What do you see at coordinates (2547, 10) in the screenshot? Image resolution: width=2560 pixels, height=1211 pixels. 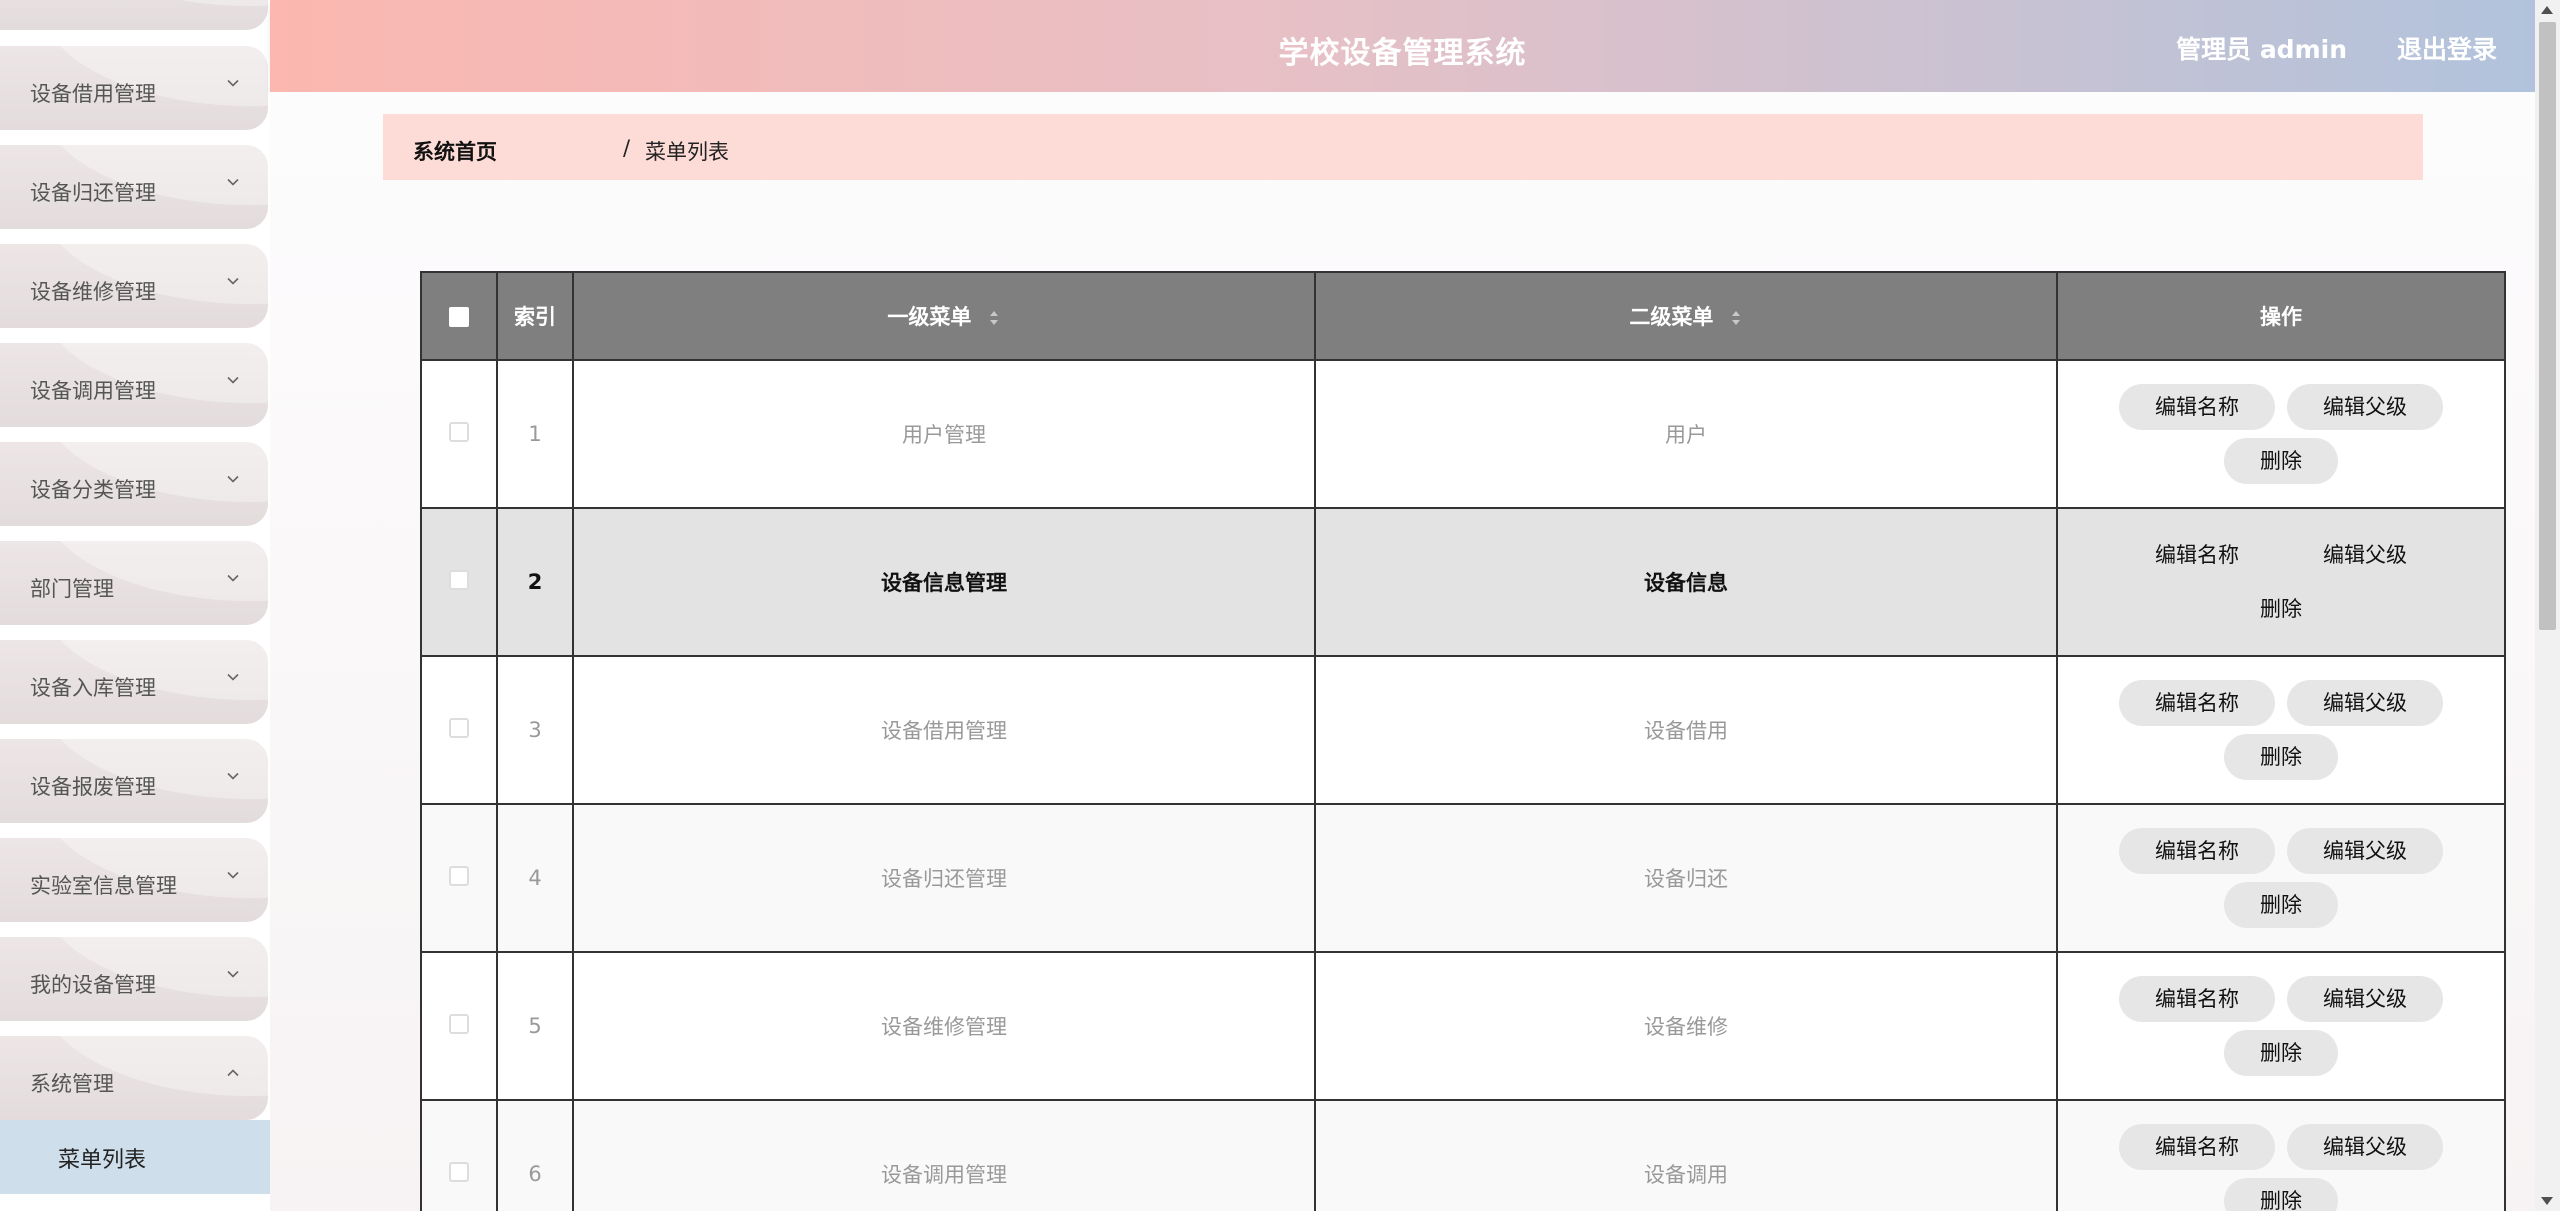 I see `scroll-up-icon` at bounding box center [2547, 10].